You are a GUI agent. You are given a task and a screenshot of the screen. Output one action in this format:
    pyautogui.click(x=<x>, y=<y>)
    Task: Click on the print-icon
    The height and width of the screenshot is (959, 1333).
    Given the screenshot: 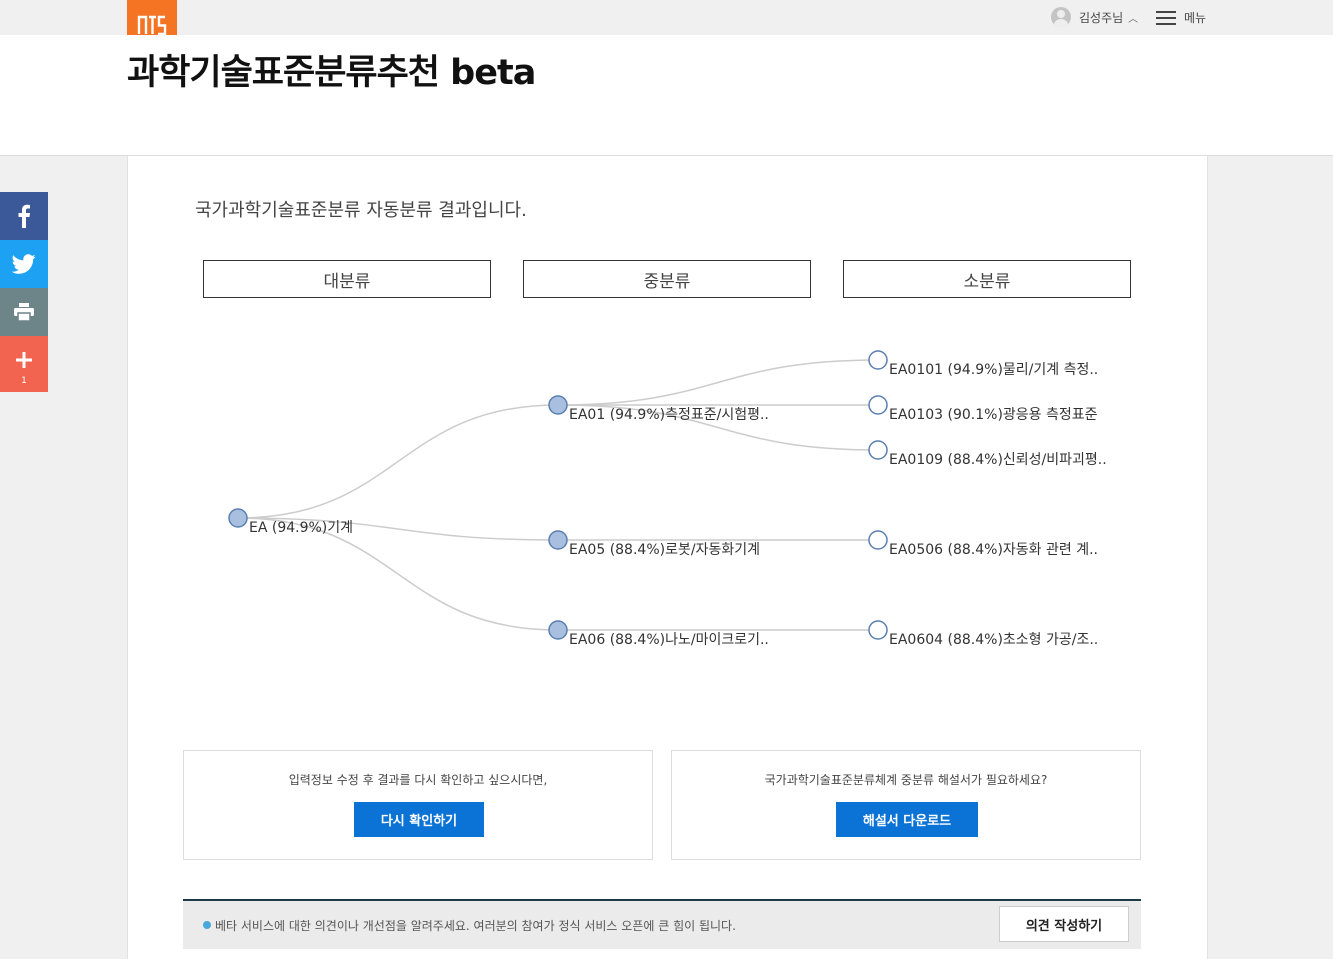 What is the action you would take?
    pyautogui.click(x=24, y=312)
    